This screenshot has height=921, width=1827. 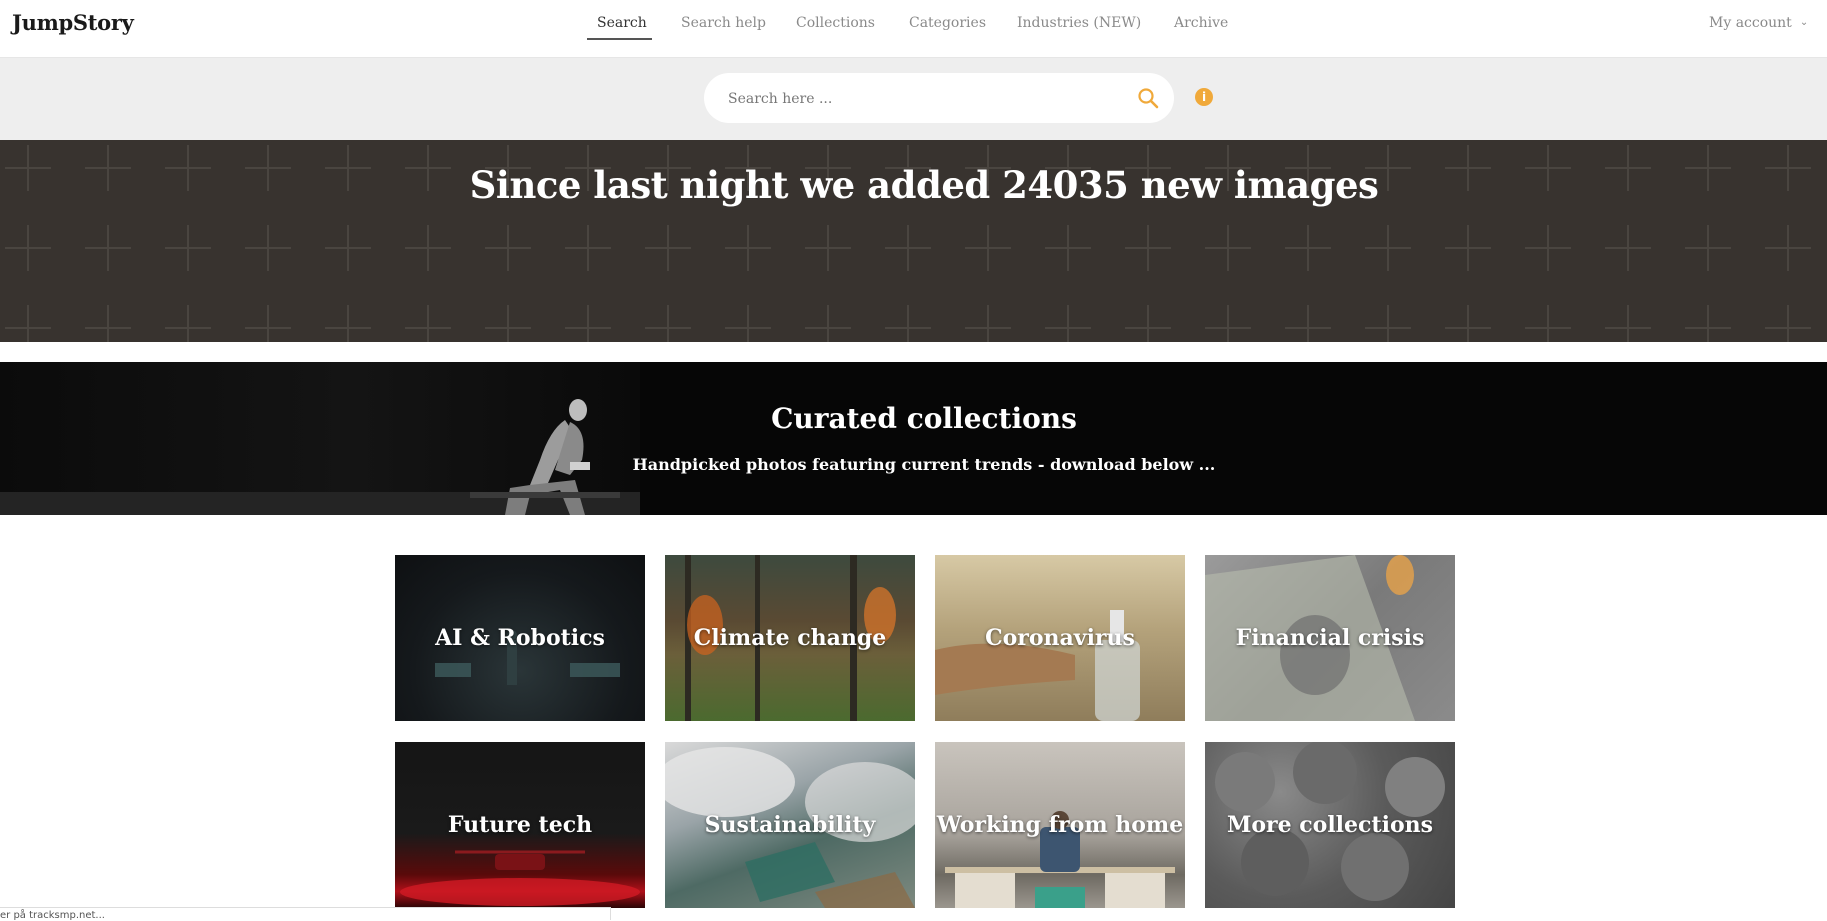 I want to click on nav-search: Search, so click(x=622, y=23).